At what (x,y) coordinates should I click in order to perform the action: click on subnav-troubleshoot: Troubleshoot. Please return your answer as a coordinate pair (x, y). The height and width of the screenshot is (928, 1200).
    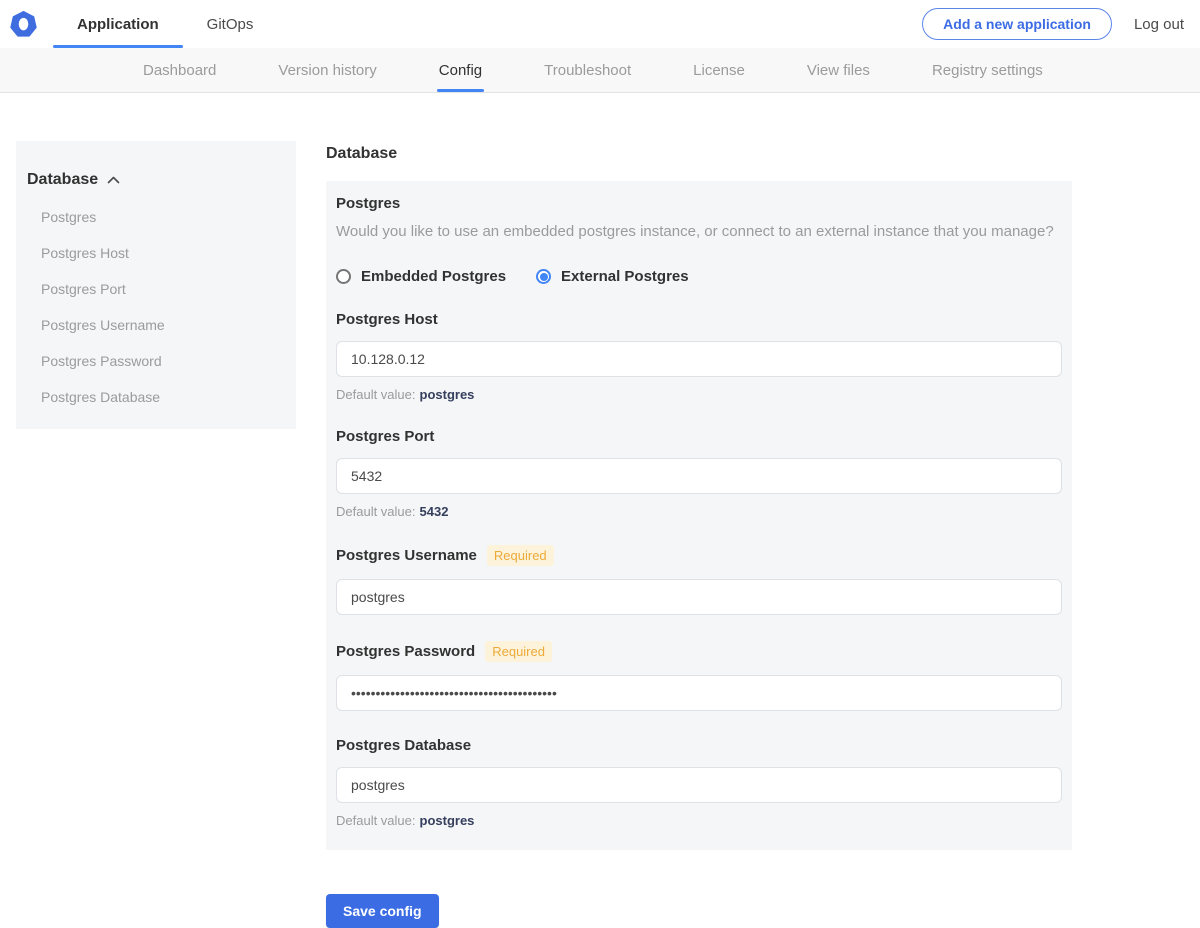
    Looking at the image, I should click on (587, 70).